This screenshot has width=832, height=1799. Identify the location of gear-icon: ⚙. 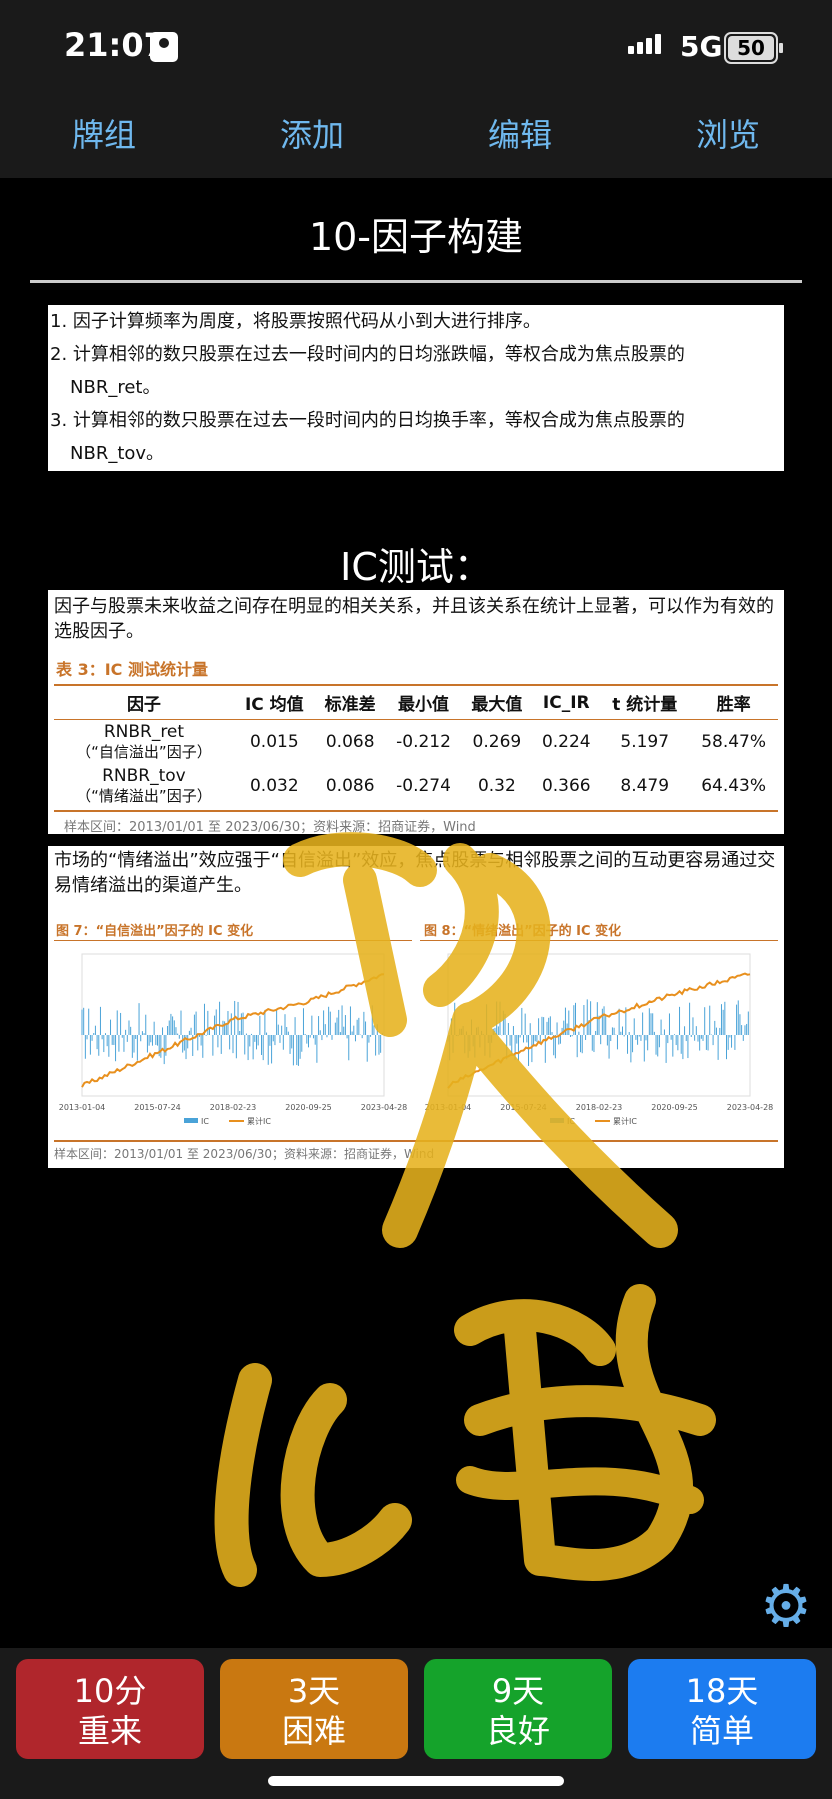
(786, 1606).